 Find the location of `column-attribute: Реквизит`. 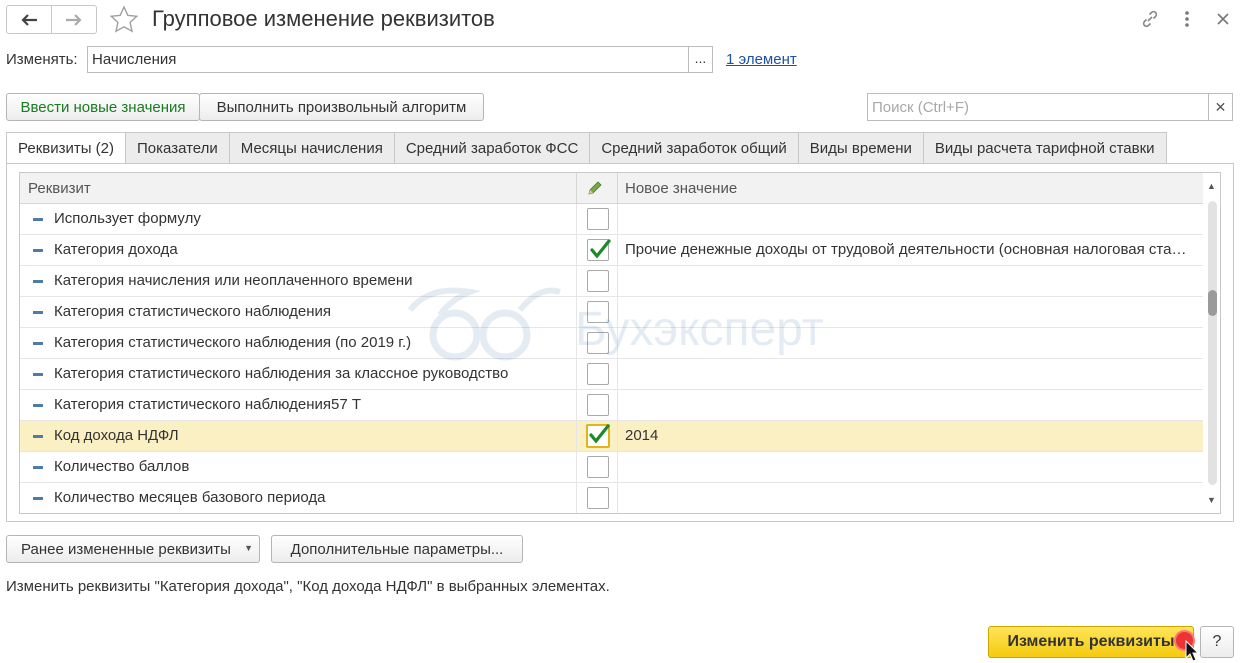

column-attribute: Реквизит is located at coordinates (59, 188).